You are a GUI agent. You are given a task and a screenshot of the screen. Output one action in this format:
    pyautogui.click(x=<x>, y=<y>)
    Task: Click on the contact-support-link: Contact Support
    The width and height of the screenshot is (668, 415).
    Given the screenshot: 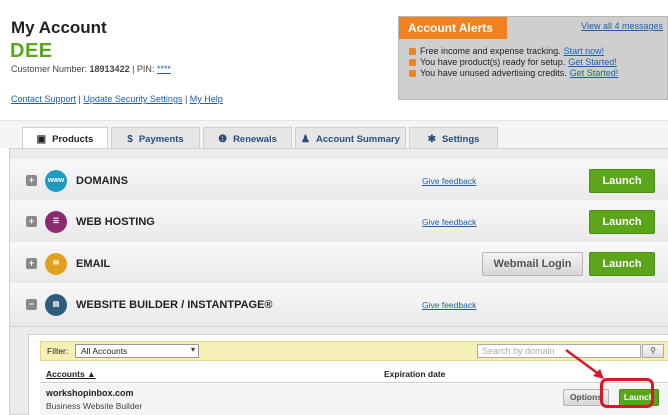 What is the action you would take?
    pyautogui.click(x=43, y=99)
    